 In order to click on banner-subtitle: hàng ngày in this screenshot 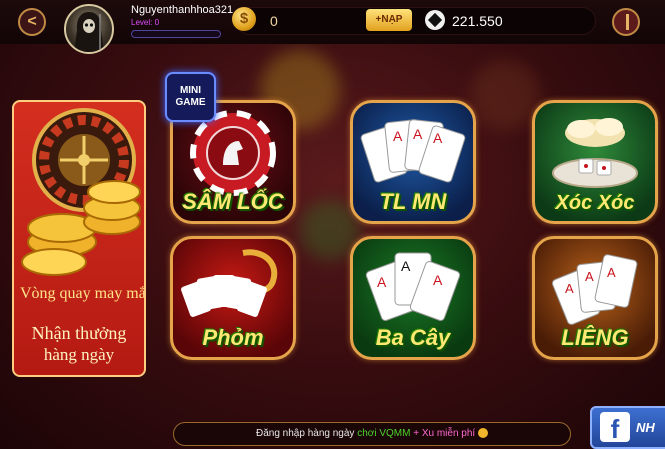, I will do `click(79, 354)`.